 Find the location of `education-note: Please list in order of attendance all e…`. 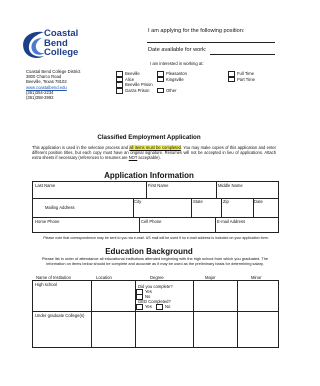

education-note: Please list in order of attendance all e… is located at coordinates (155, 261).